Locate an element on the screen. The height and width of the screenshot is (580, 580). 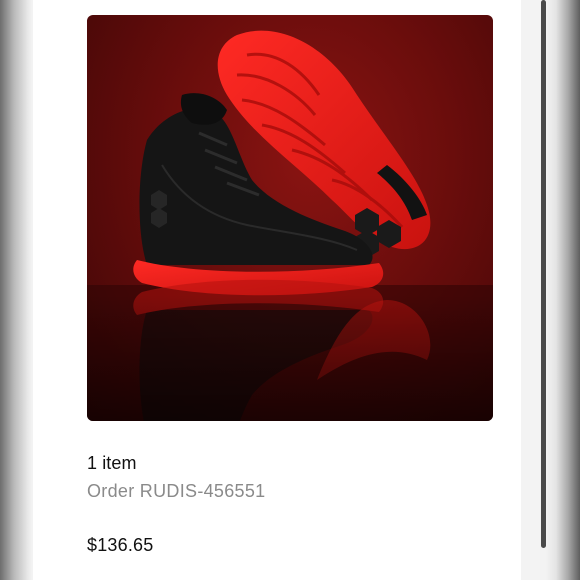
order-number: Order RUDIS-456551 is located at coordinates (176, 491).